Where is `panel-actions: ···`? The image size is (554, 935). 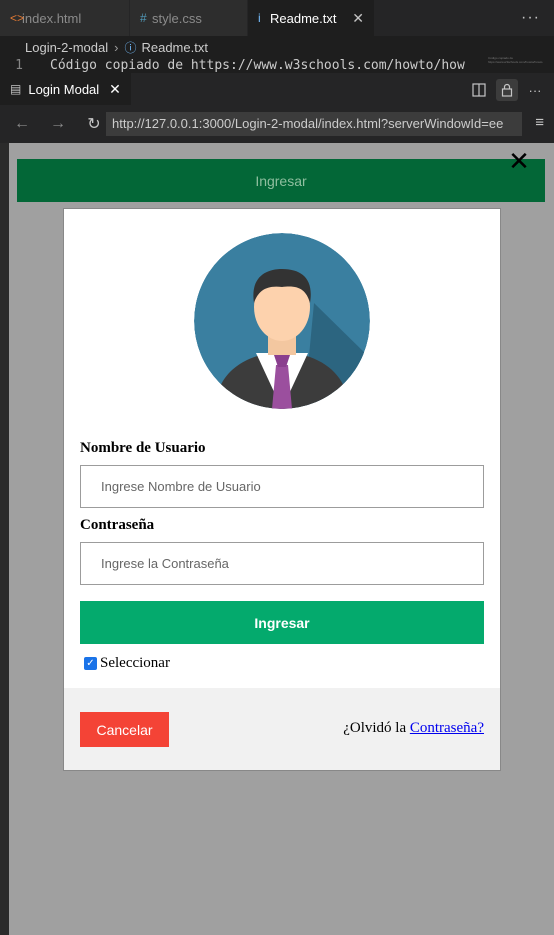 panel-actions: ··· is located at coordinates (507, 90).